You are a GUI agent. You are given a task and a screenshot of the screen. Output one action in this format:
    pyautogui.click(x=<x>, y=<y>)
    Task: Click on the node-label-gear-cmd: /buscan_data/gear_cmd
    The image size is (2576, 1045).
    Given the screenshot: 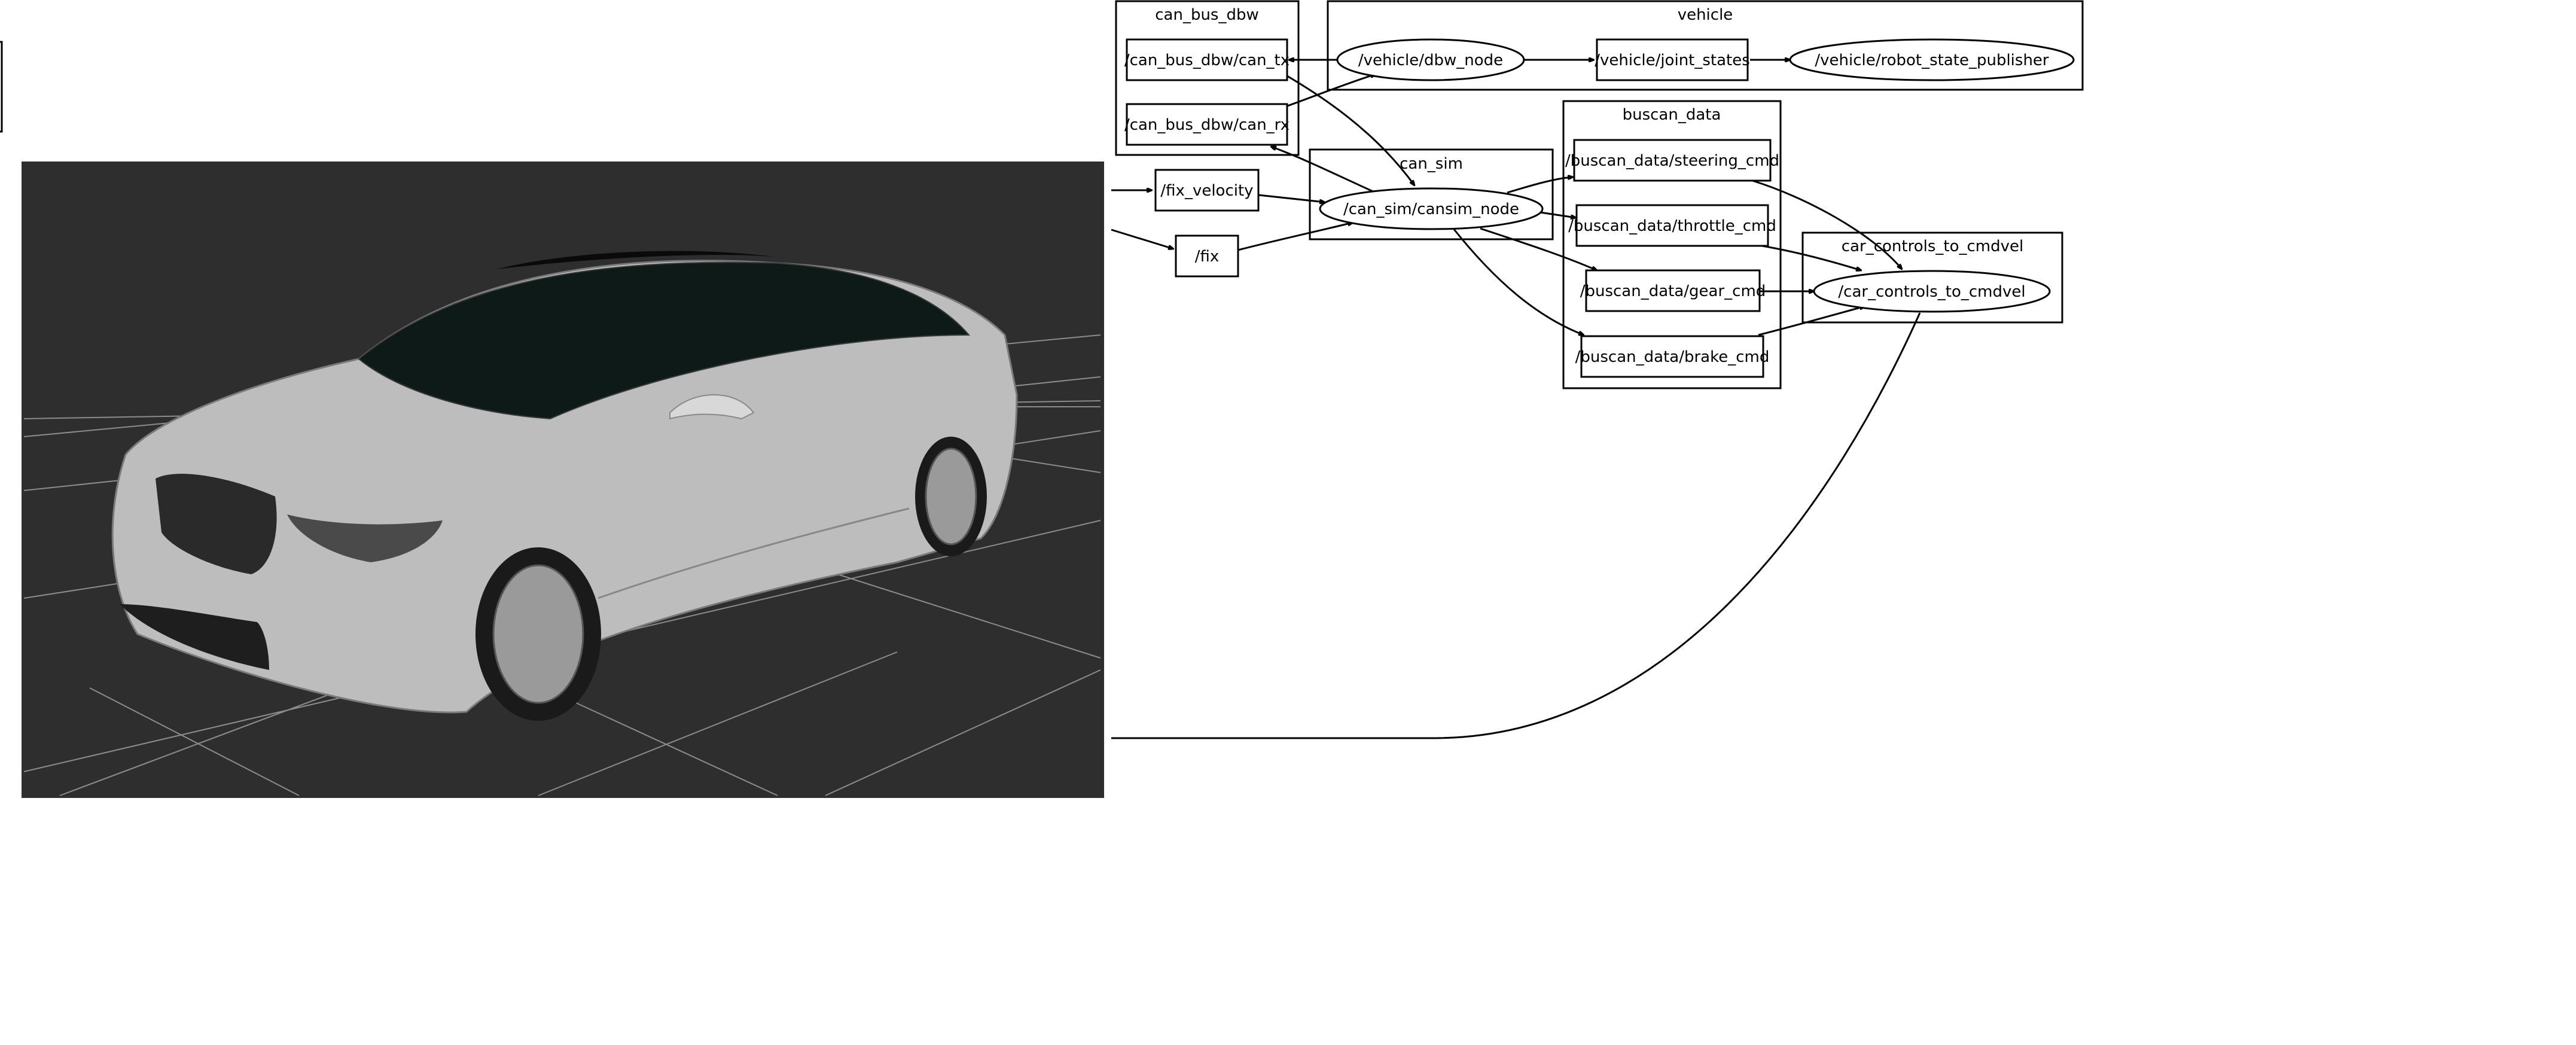 What is the action you would take?
    pyautogui.click(x=1673, y=291)
    